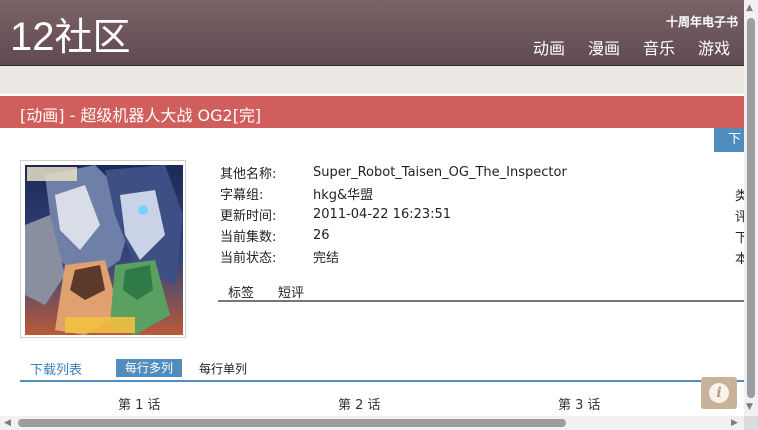 Image resolution: width=758 pixels, height=430 pixels. What do you see at coordinates (751, 208) in the screenshot?
I see `vertical-scroll-thumb` at bounding box center [751, 208].